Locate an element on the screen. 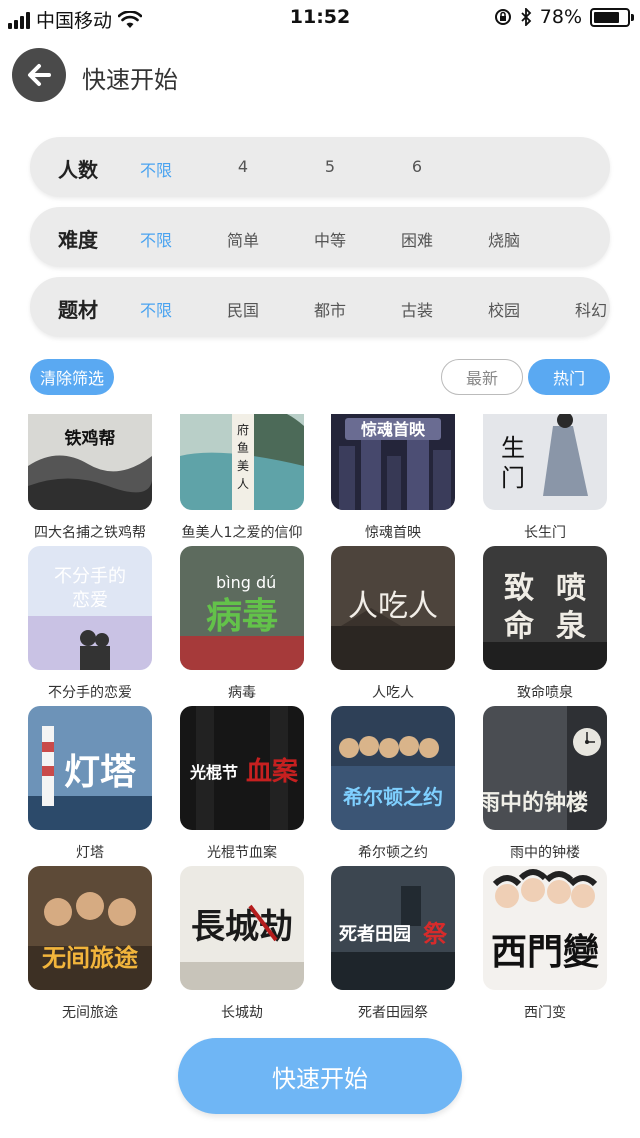 This screenshot has width=640, height=1138. svg-text: 病毒 is located at coordinates (242, 616).